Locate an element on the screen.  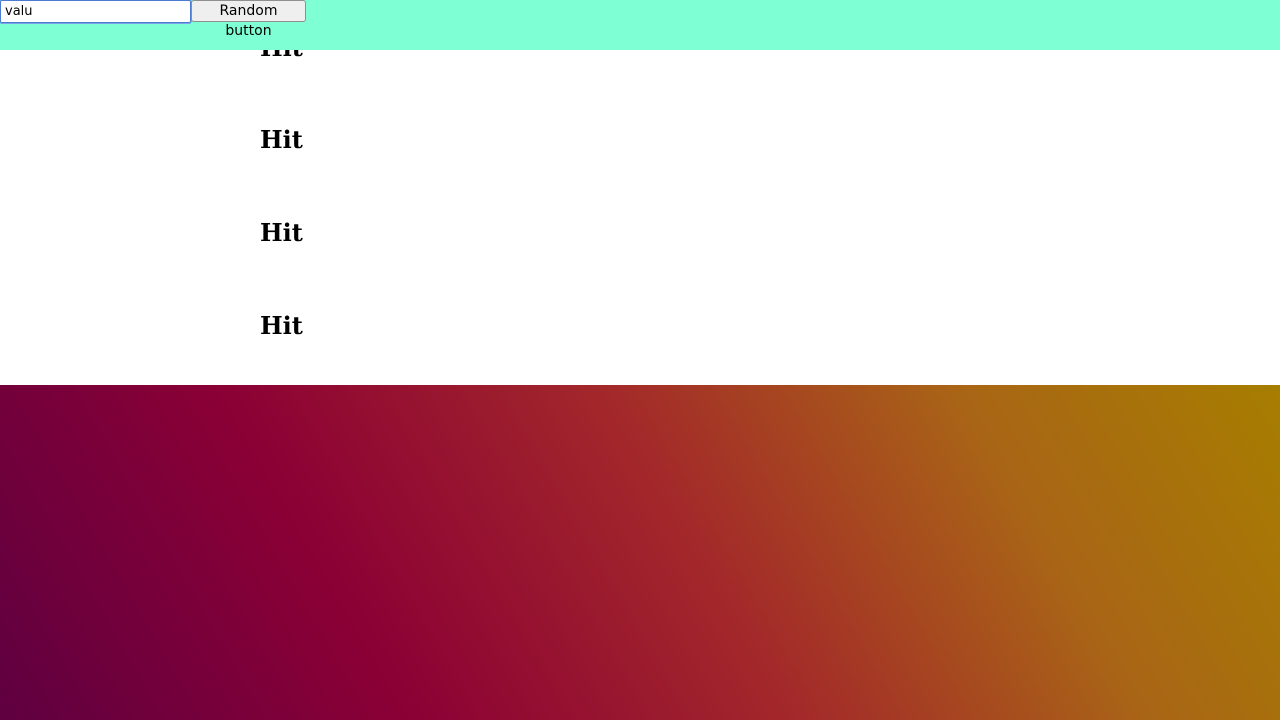
top-toolbar: Random button is located at coordinates (640, 25).